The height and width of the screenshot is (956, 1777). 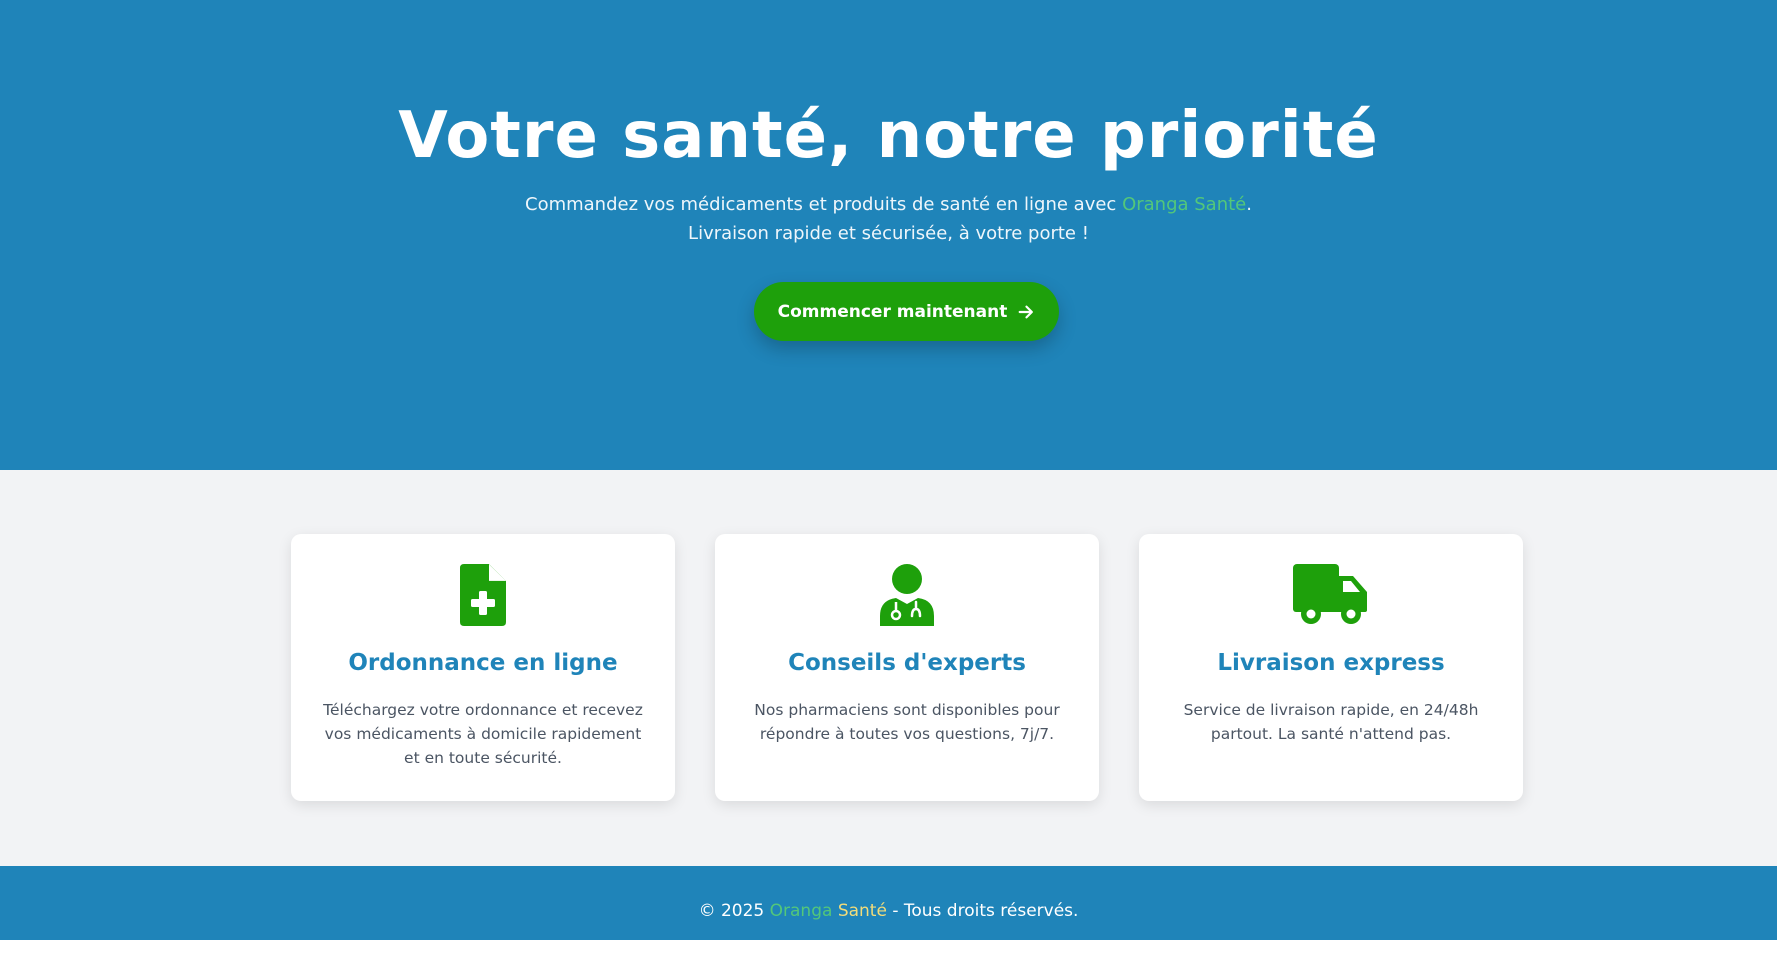 I want to click on start-now-label: Commencer maintenant, so click(x=892, y=311).